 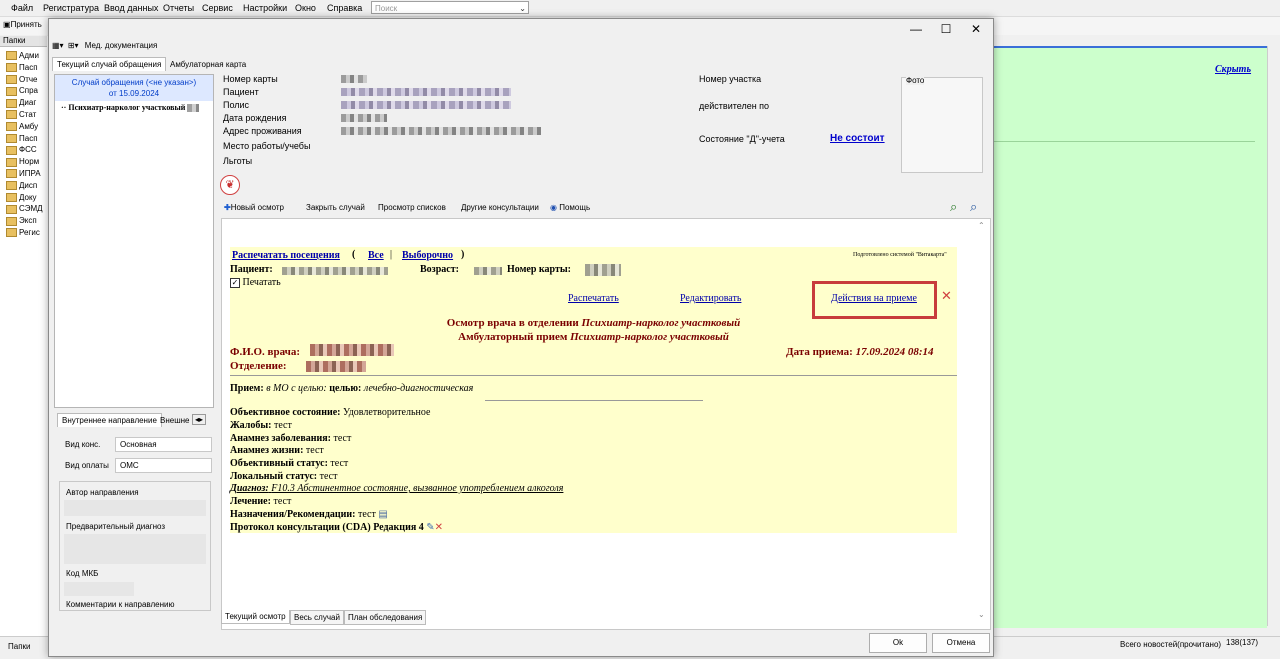 I want to click on tree-icon: ⊞▾, so click(x=73, y=45).